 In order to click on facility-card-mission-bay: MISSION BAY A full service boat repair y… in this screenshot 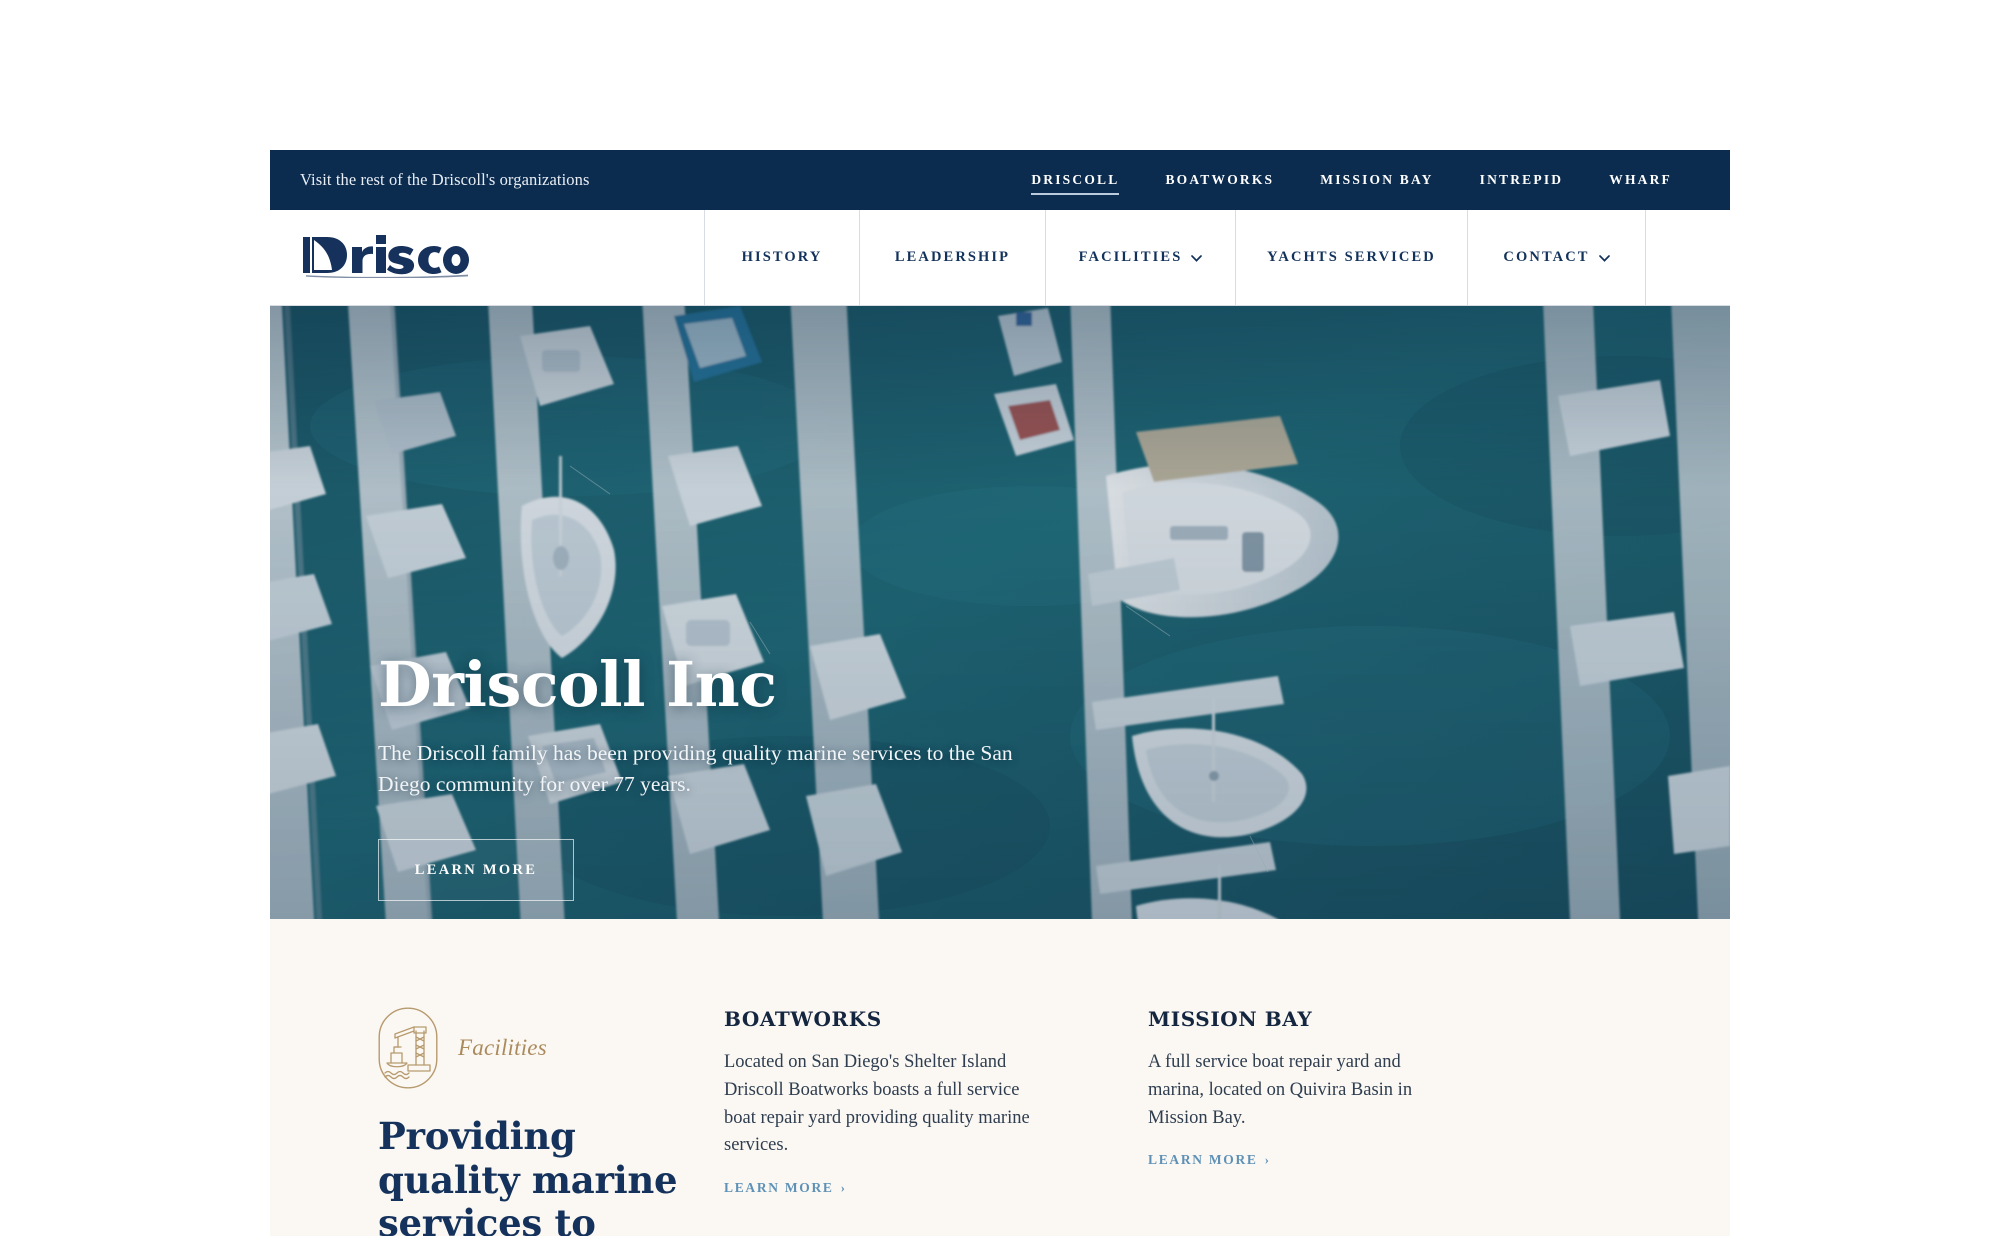, I will do `click(1327, 1121)`.